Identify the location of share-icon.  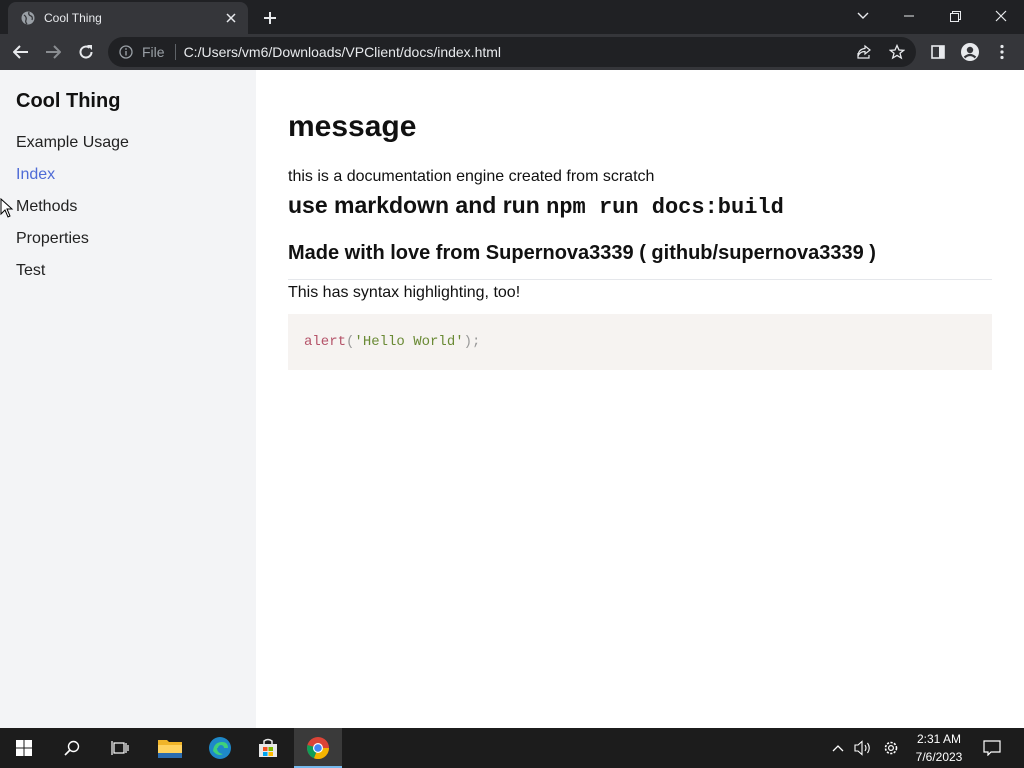
(864, 52).